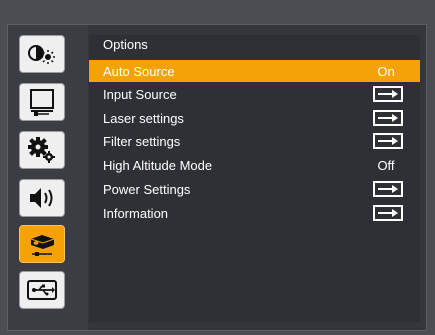 Image resolution: width=435 pixels, height=335 pixels. Describe the element at coordinates (254, 118) in the screenshot. I see `menu-item-laser-settings: Laser settings` at that location.